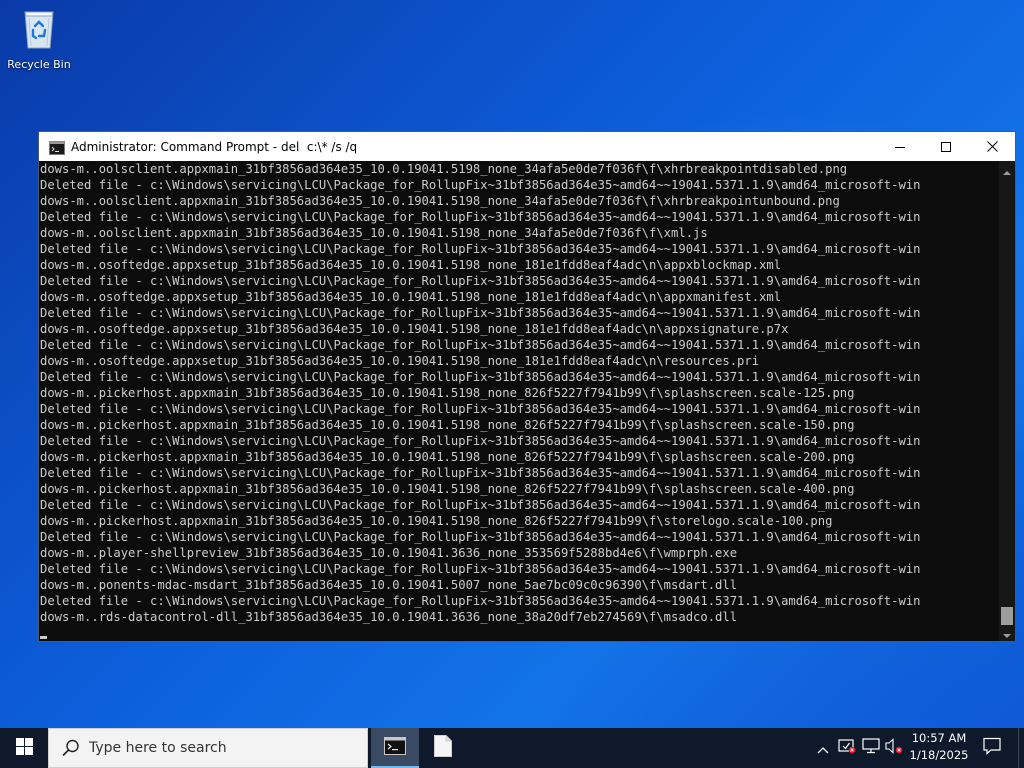 This screenshot has width=1024, height=768. What do you see at coordinates (158, 748) in the screenshot?
I see `search-placeholder: Type here to search` at bounding box center [158, 748].